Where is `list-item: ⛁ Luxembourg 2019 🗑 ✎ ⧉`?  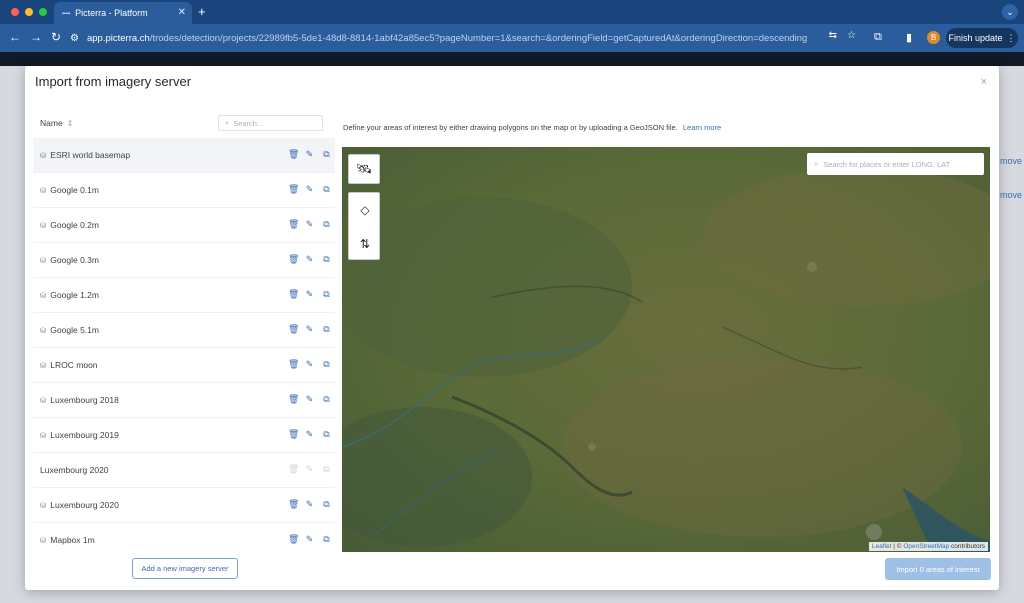 list-item: ⛁ Luxembourg 2019 🗑 ✎ ⧉ is located at coordinates (184, 435).